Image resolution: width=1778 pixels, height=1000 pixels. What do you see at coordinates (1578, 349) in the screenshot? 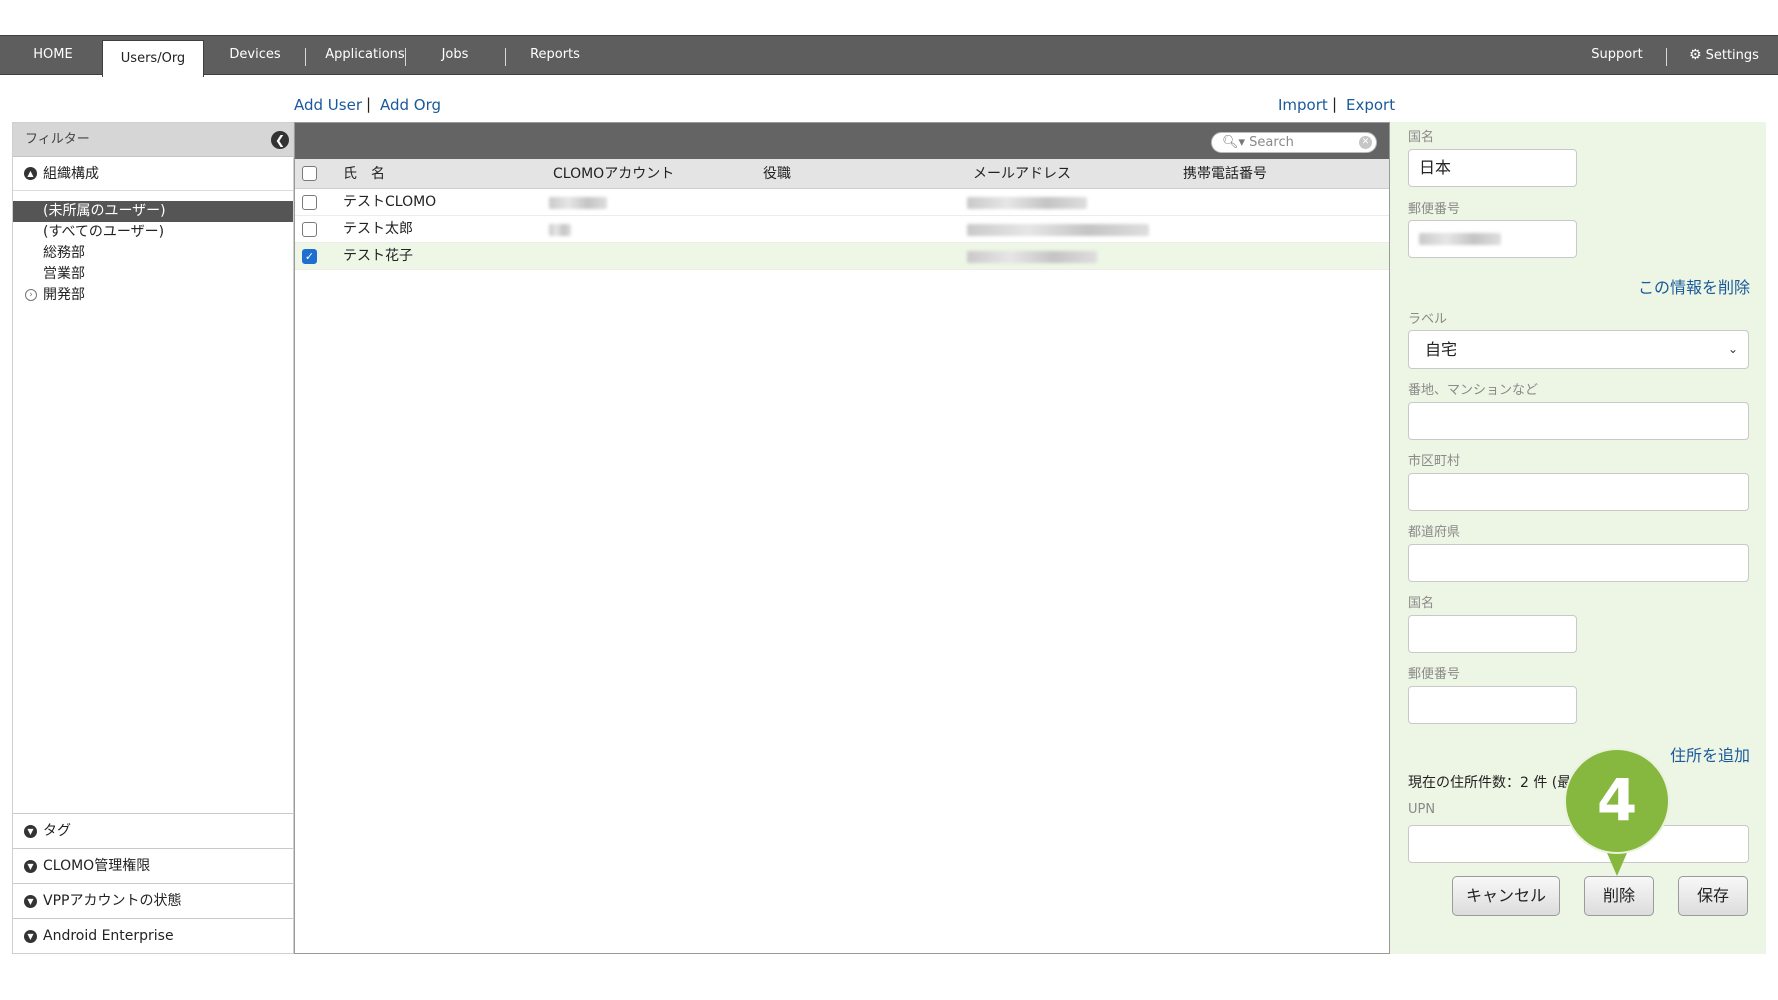
I see `address-label-select: 自宅 ⌄` at bounding box center [1578, 349].